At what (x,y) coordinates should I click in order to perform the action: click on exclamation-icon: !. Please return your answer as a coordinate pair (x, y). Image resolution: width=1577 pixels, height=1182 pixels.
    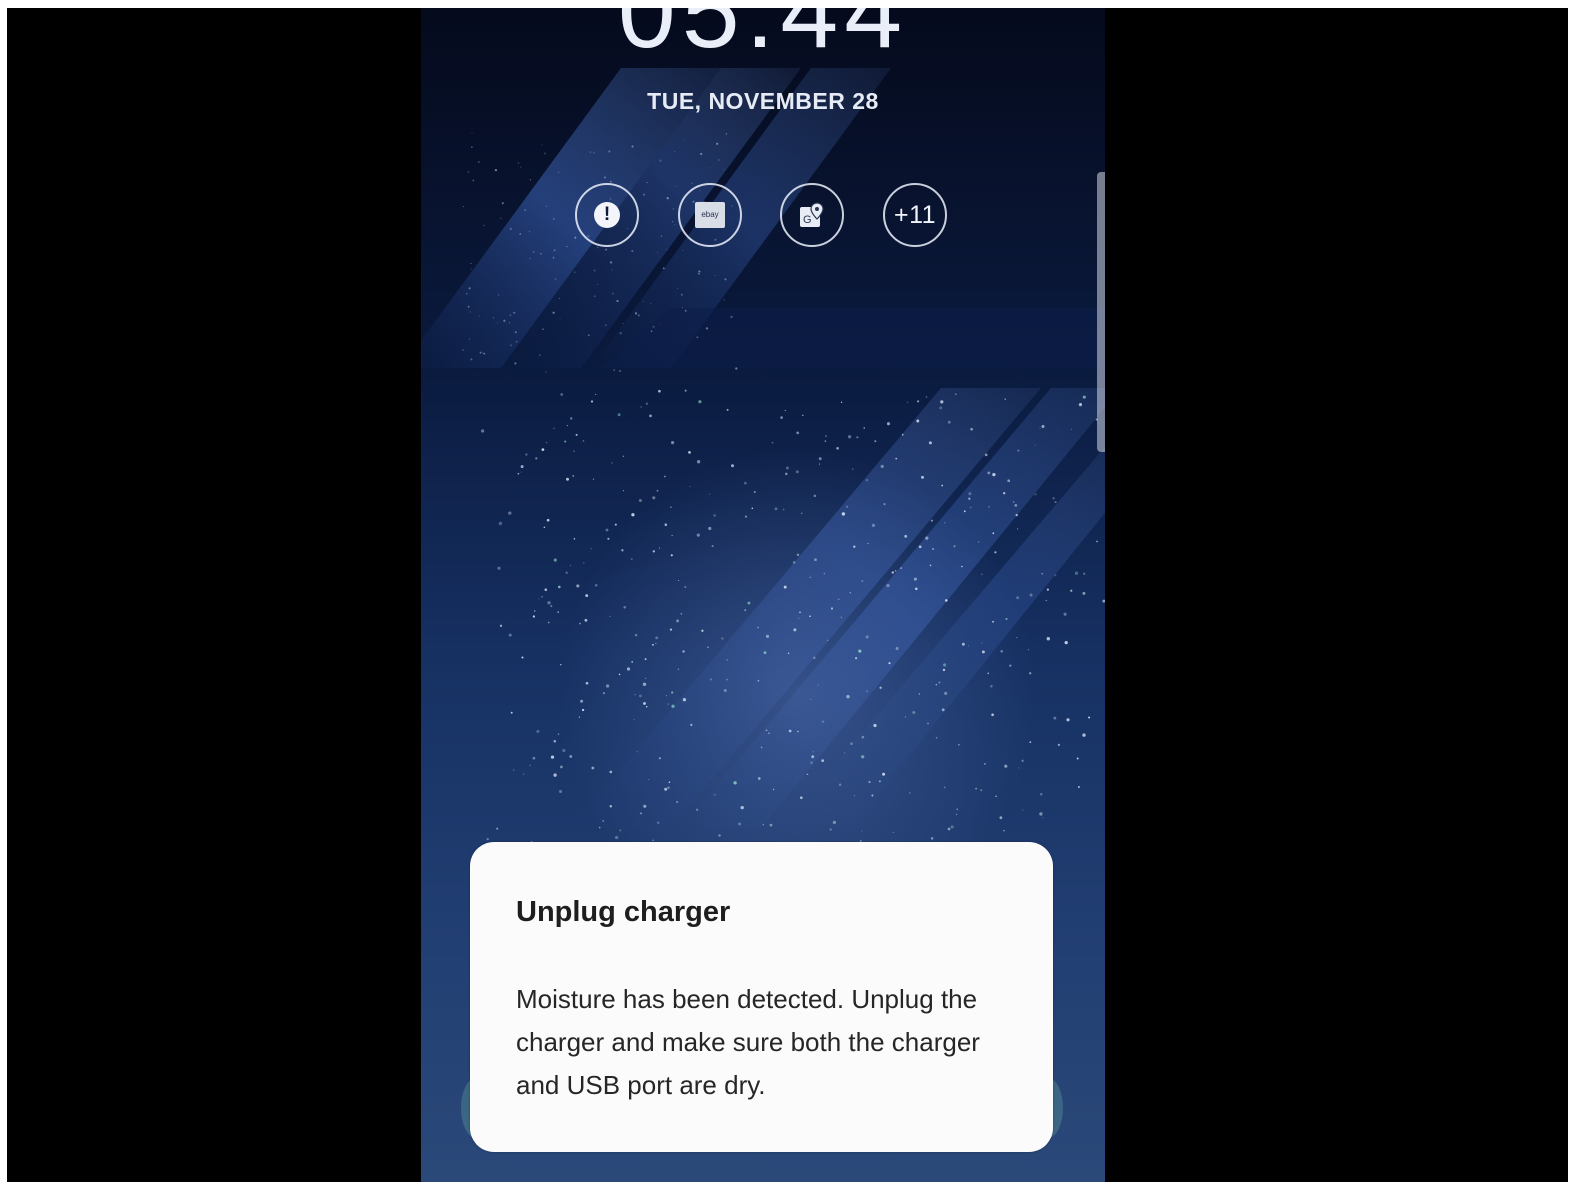
    Looking at the image, I should click on (607, 215).